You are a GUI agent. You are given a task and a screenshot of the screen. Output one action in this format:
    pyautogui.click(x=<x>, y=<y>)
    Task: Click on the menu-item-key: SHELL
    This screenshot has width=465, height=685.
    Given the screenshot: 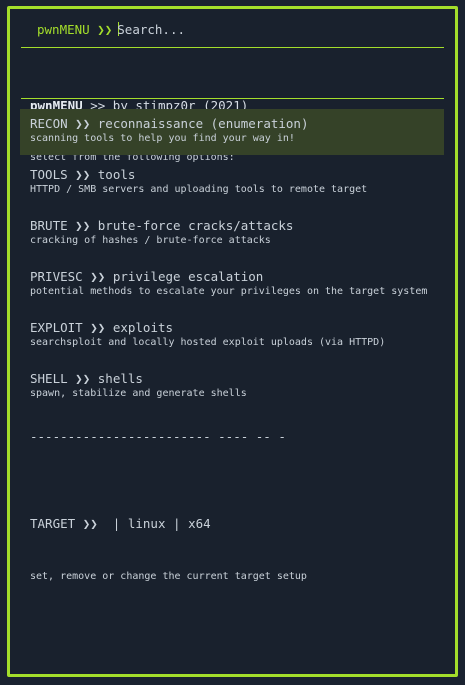 What is the action you would take?
    pyautogui.click(x=49, y=378)
    